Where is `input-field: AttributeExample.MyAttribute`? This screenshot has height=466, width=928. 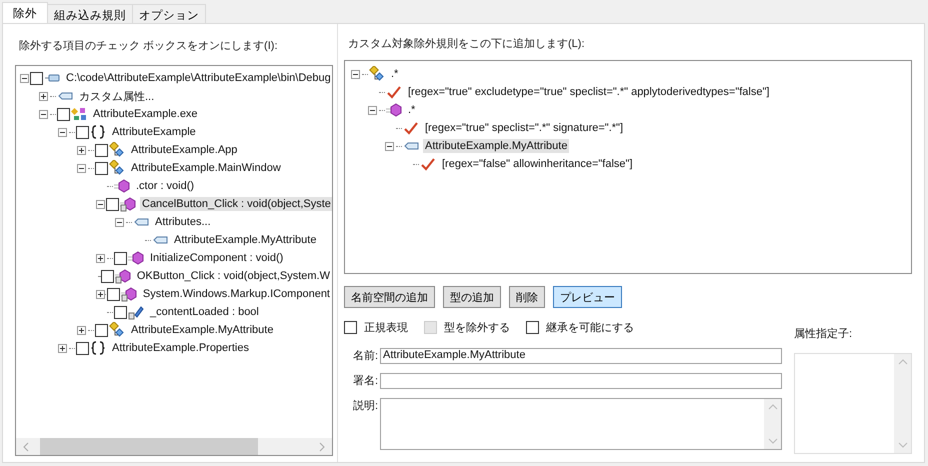
input-field: AttributeExample.MyAttribute is located at coordinates (581, 356).